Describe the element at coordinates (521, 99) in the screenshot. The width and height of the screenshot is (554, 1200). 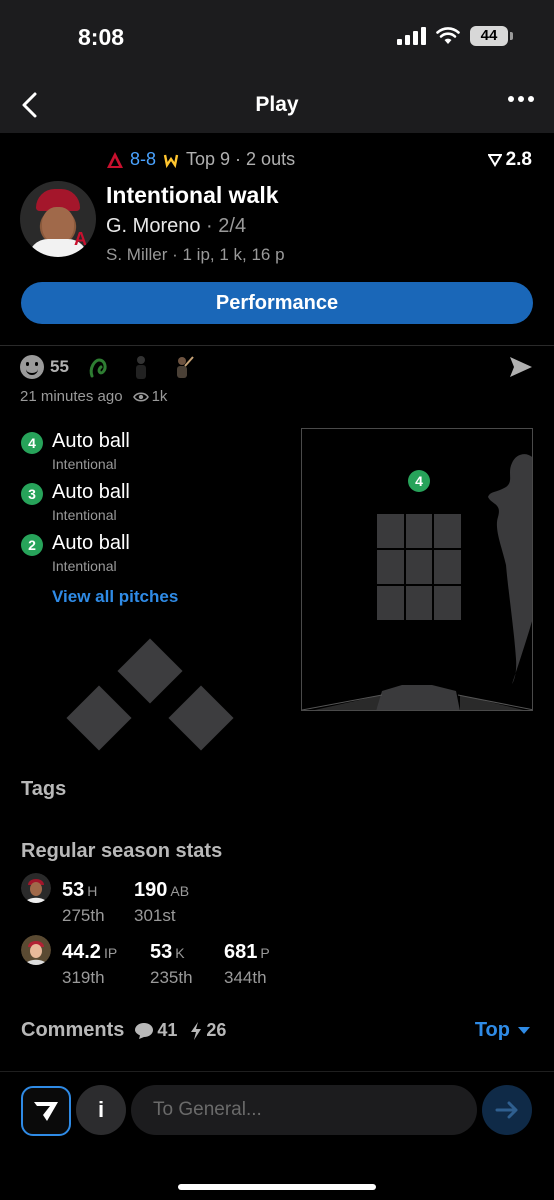
I see `more-options-icon` at that location.